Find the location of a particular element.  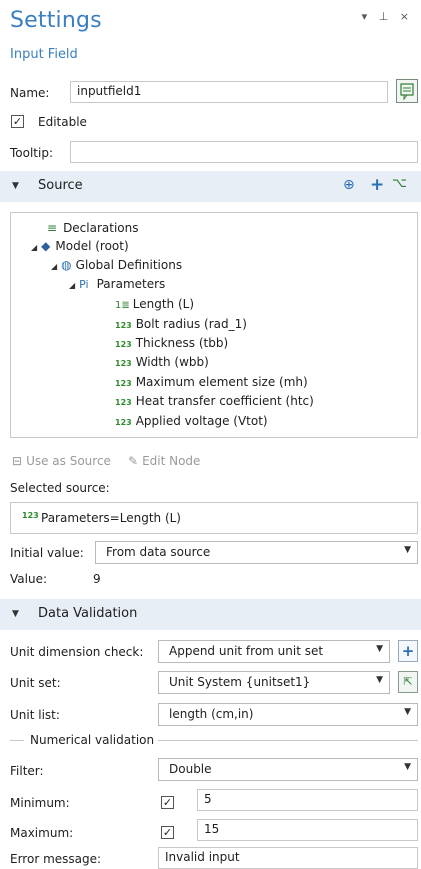

go-to-unit-set-button: ⇱ is located at coordinates (408, 682).